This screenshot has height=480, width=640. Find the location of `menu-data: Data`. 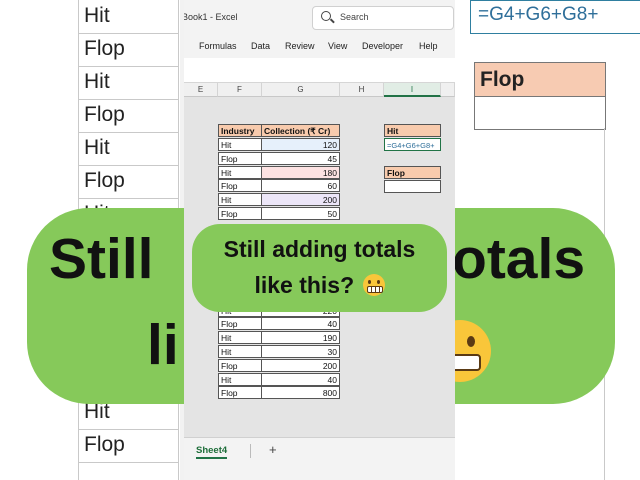

menu-data: Data is located at coordinates (260, 46).